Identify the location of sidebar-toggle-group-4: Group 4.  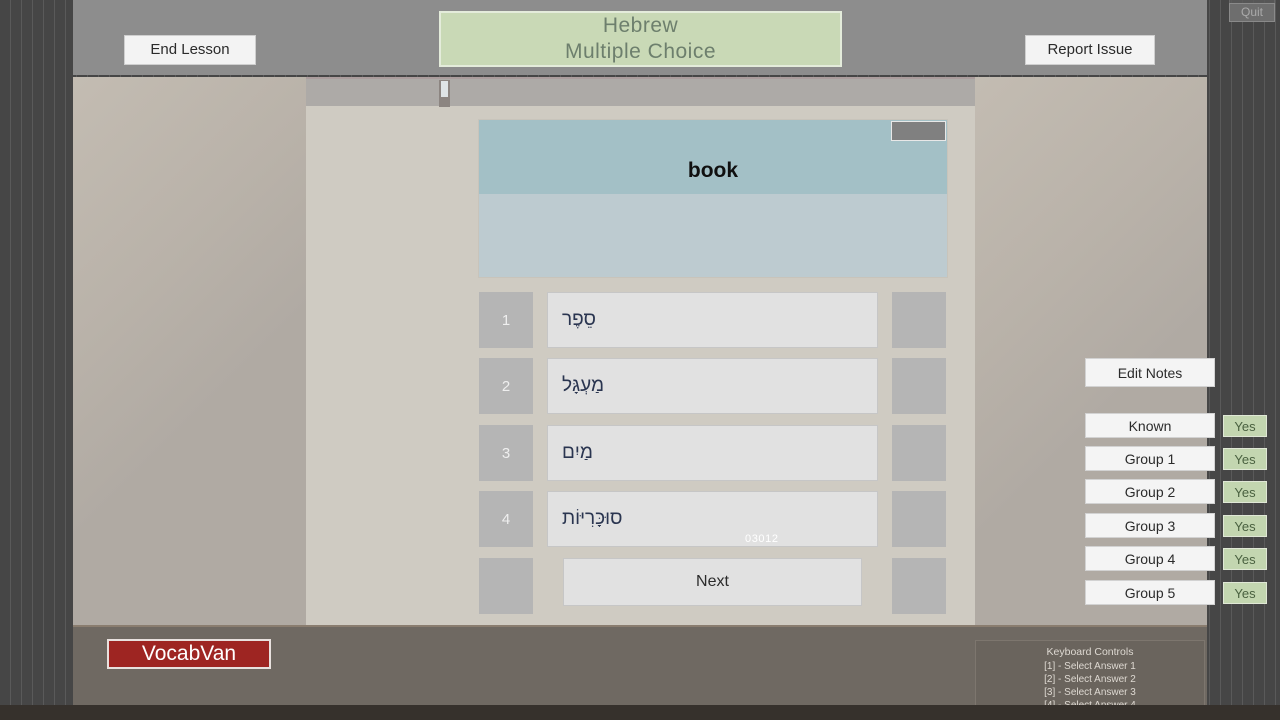
(1150, 558).